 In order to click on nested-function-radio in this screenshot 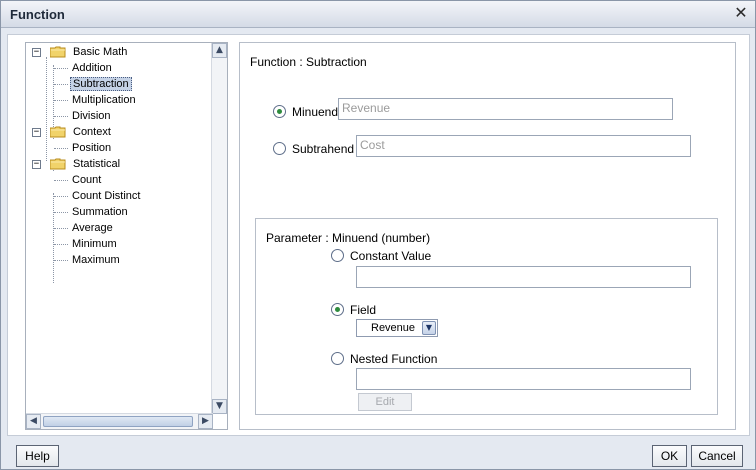, I will do `click(337, 358)`.